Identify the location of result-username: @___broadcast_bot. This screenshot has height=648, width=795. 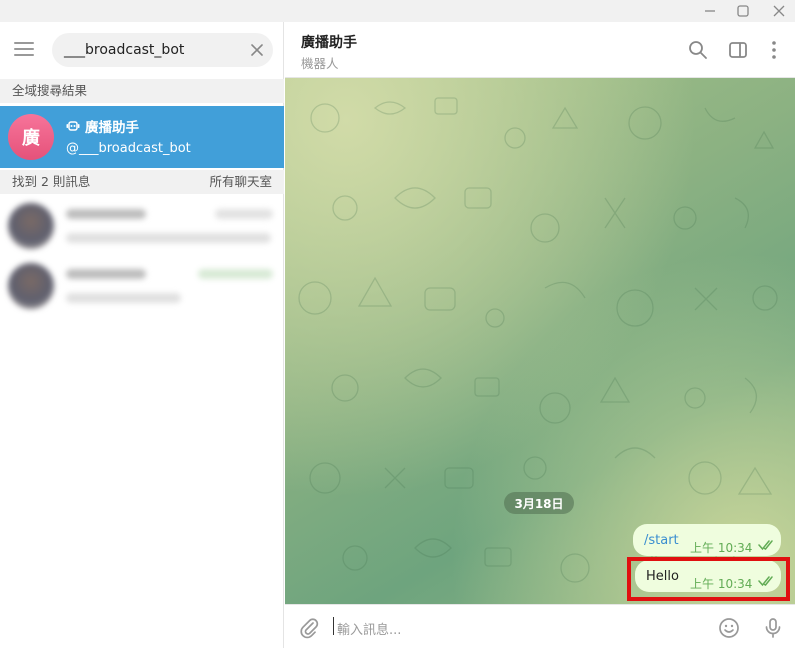
(128, 148).